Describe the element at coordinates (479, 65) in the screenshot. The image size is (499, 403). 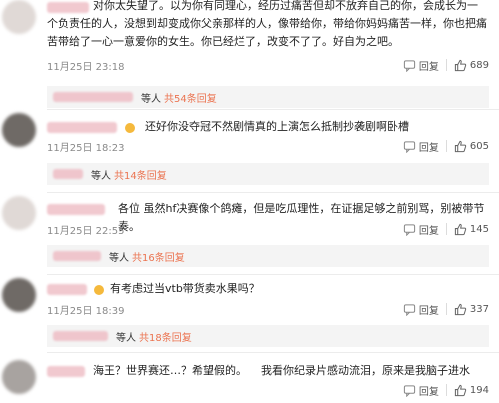
I see `like-count: 689` at that location.